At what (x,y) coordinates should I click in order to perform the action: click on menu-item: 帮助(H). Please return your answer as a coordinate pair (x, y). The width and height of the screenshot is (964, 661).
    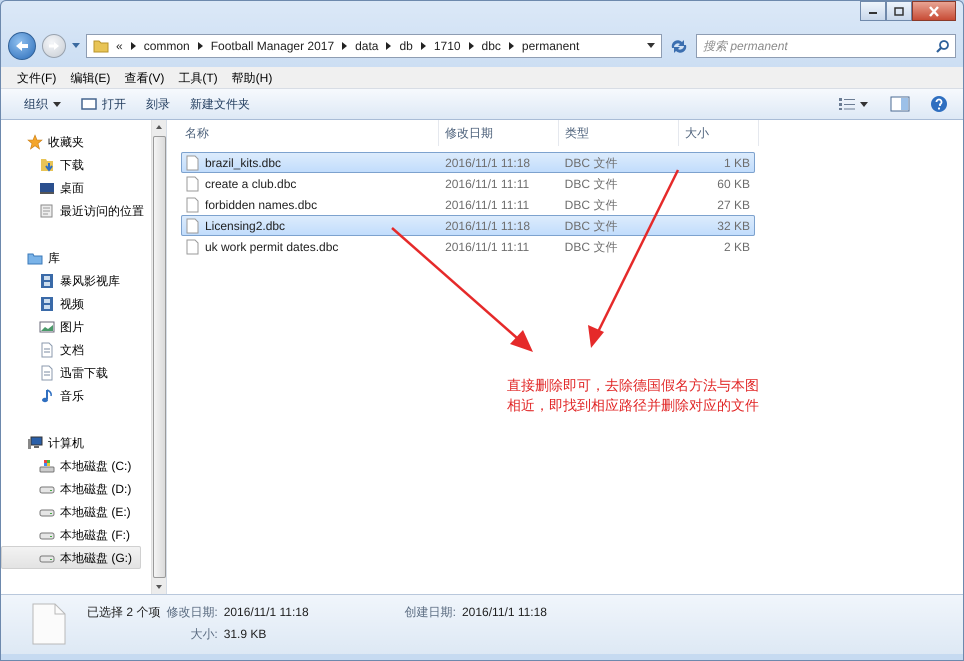
    Looking at the image, I should click on (252, 77).